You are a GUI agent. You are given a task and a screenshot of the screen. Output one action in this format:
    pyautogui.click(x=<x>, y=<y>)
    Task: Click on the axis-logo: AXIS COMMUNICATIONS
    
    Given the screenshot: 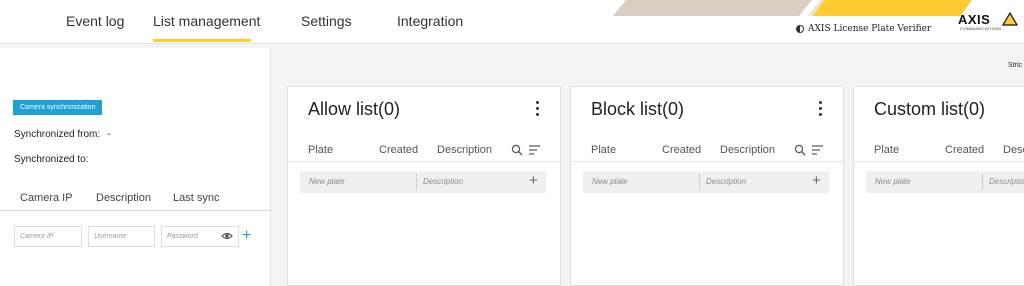 What is the action you would take?
    pyautogui.click(x=988, y=24)
    